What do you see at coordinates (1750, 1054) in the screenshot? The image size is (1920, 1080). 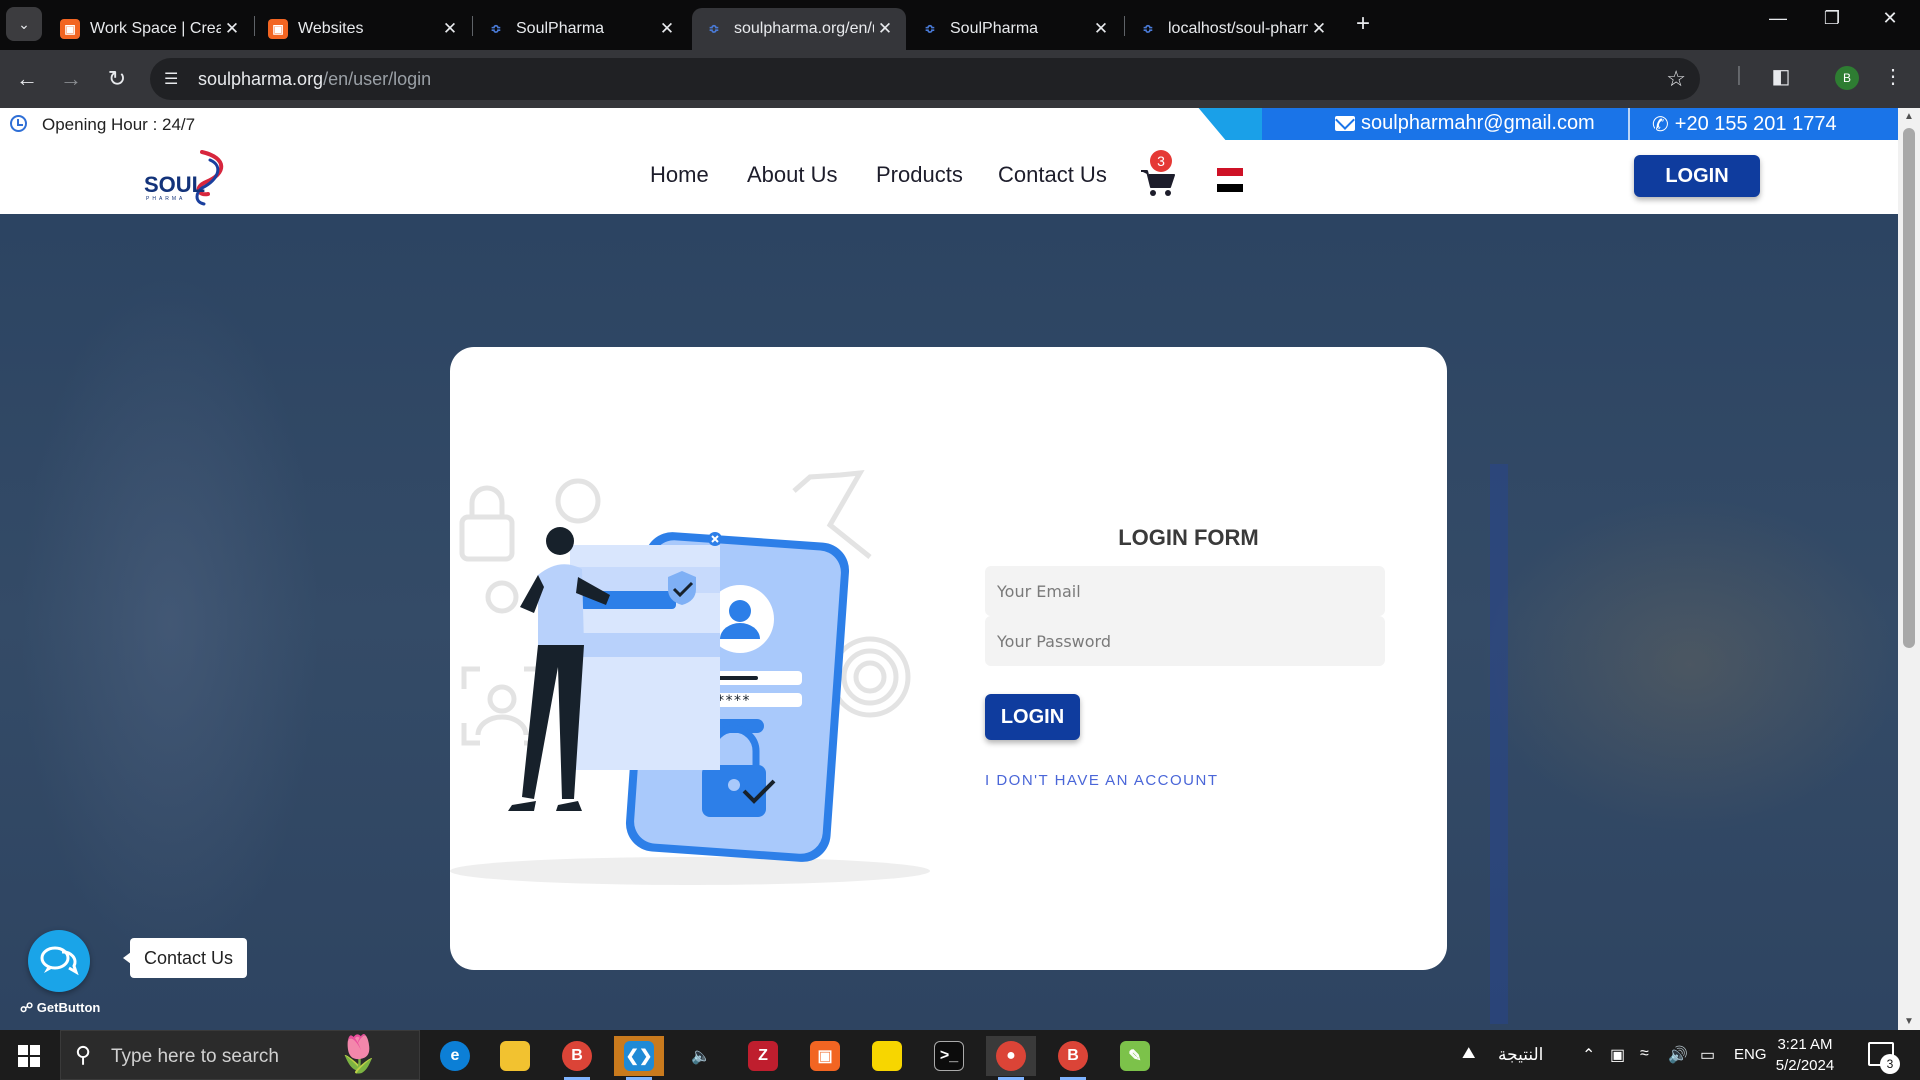 I see `language-indicator: ENG` at bounding box center [1750, 1054].